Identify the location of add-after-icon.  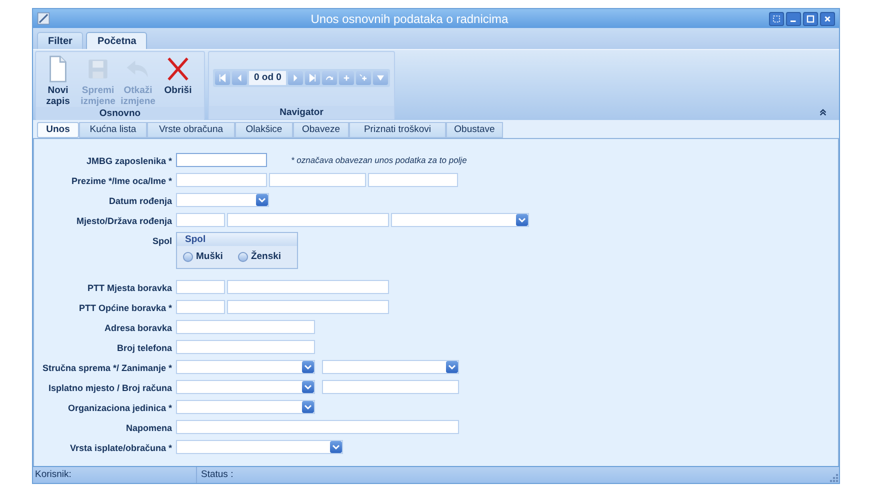
(364, 78).